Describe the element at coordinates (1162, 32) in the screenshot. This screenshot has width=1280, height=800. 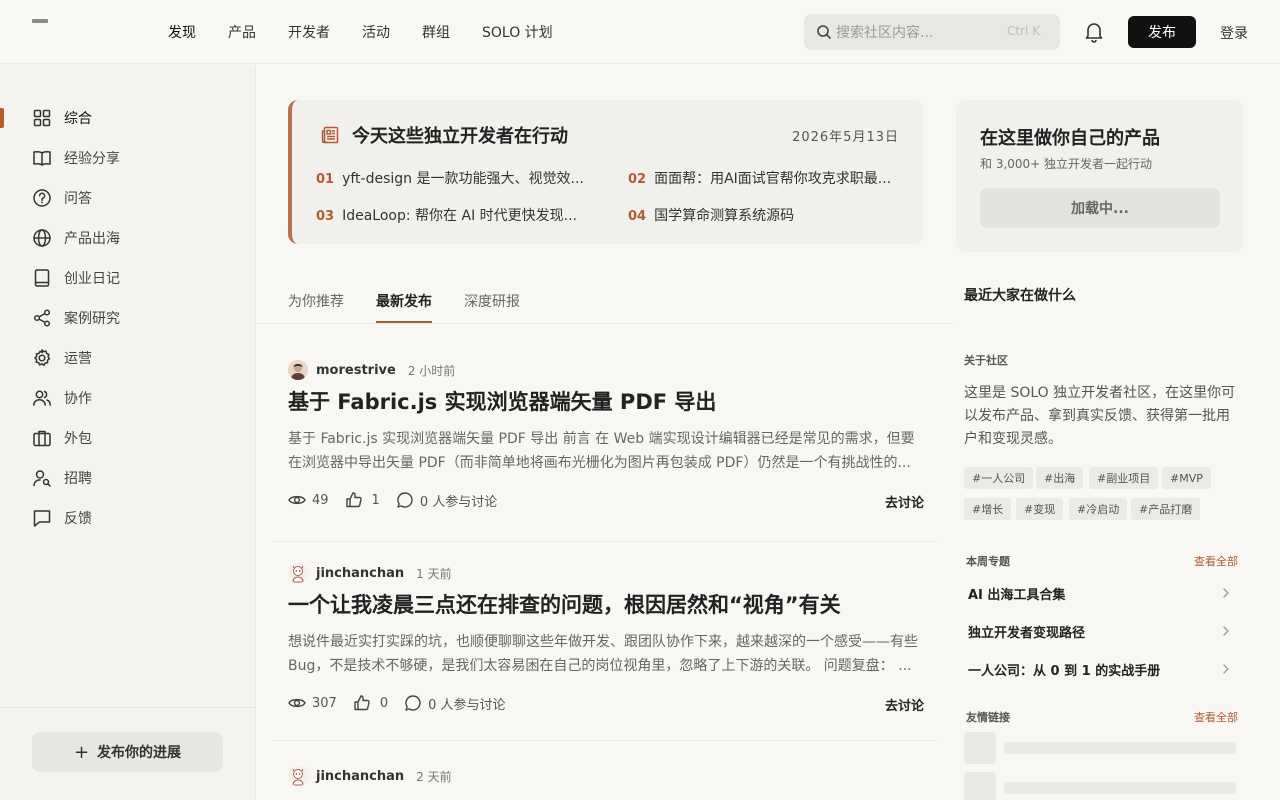
I see `publish-button: 发布` at that location.